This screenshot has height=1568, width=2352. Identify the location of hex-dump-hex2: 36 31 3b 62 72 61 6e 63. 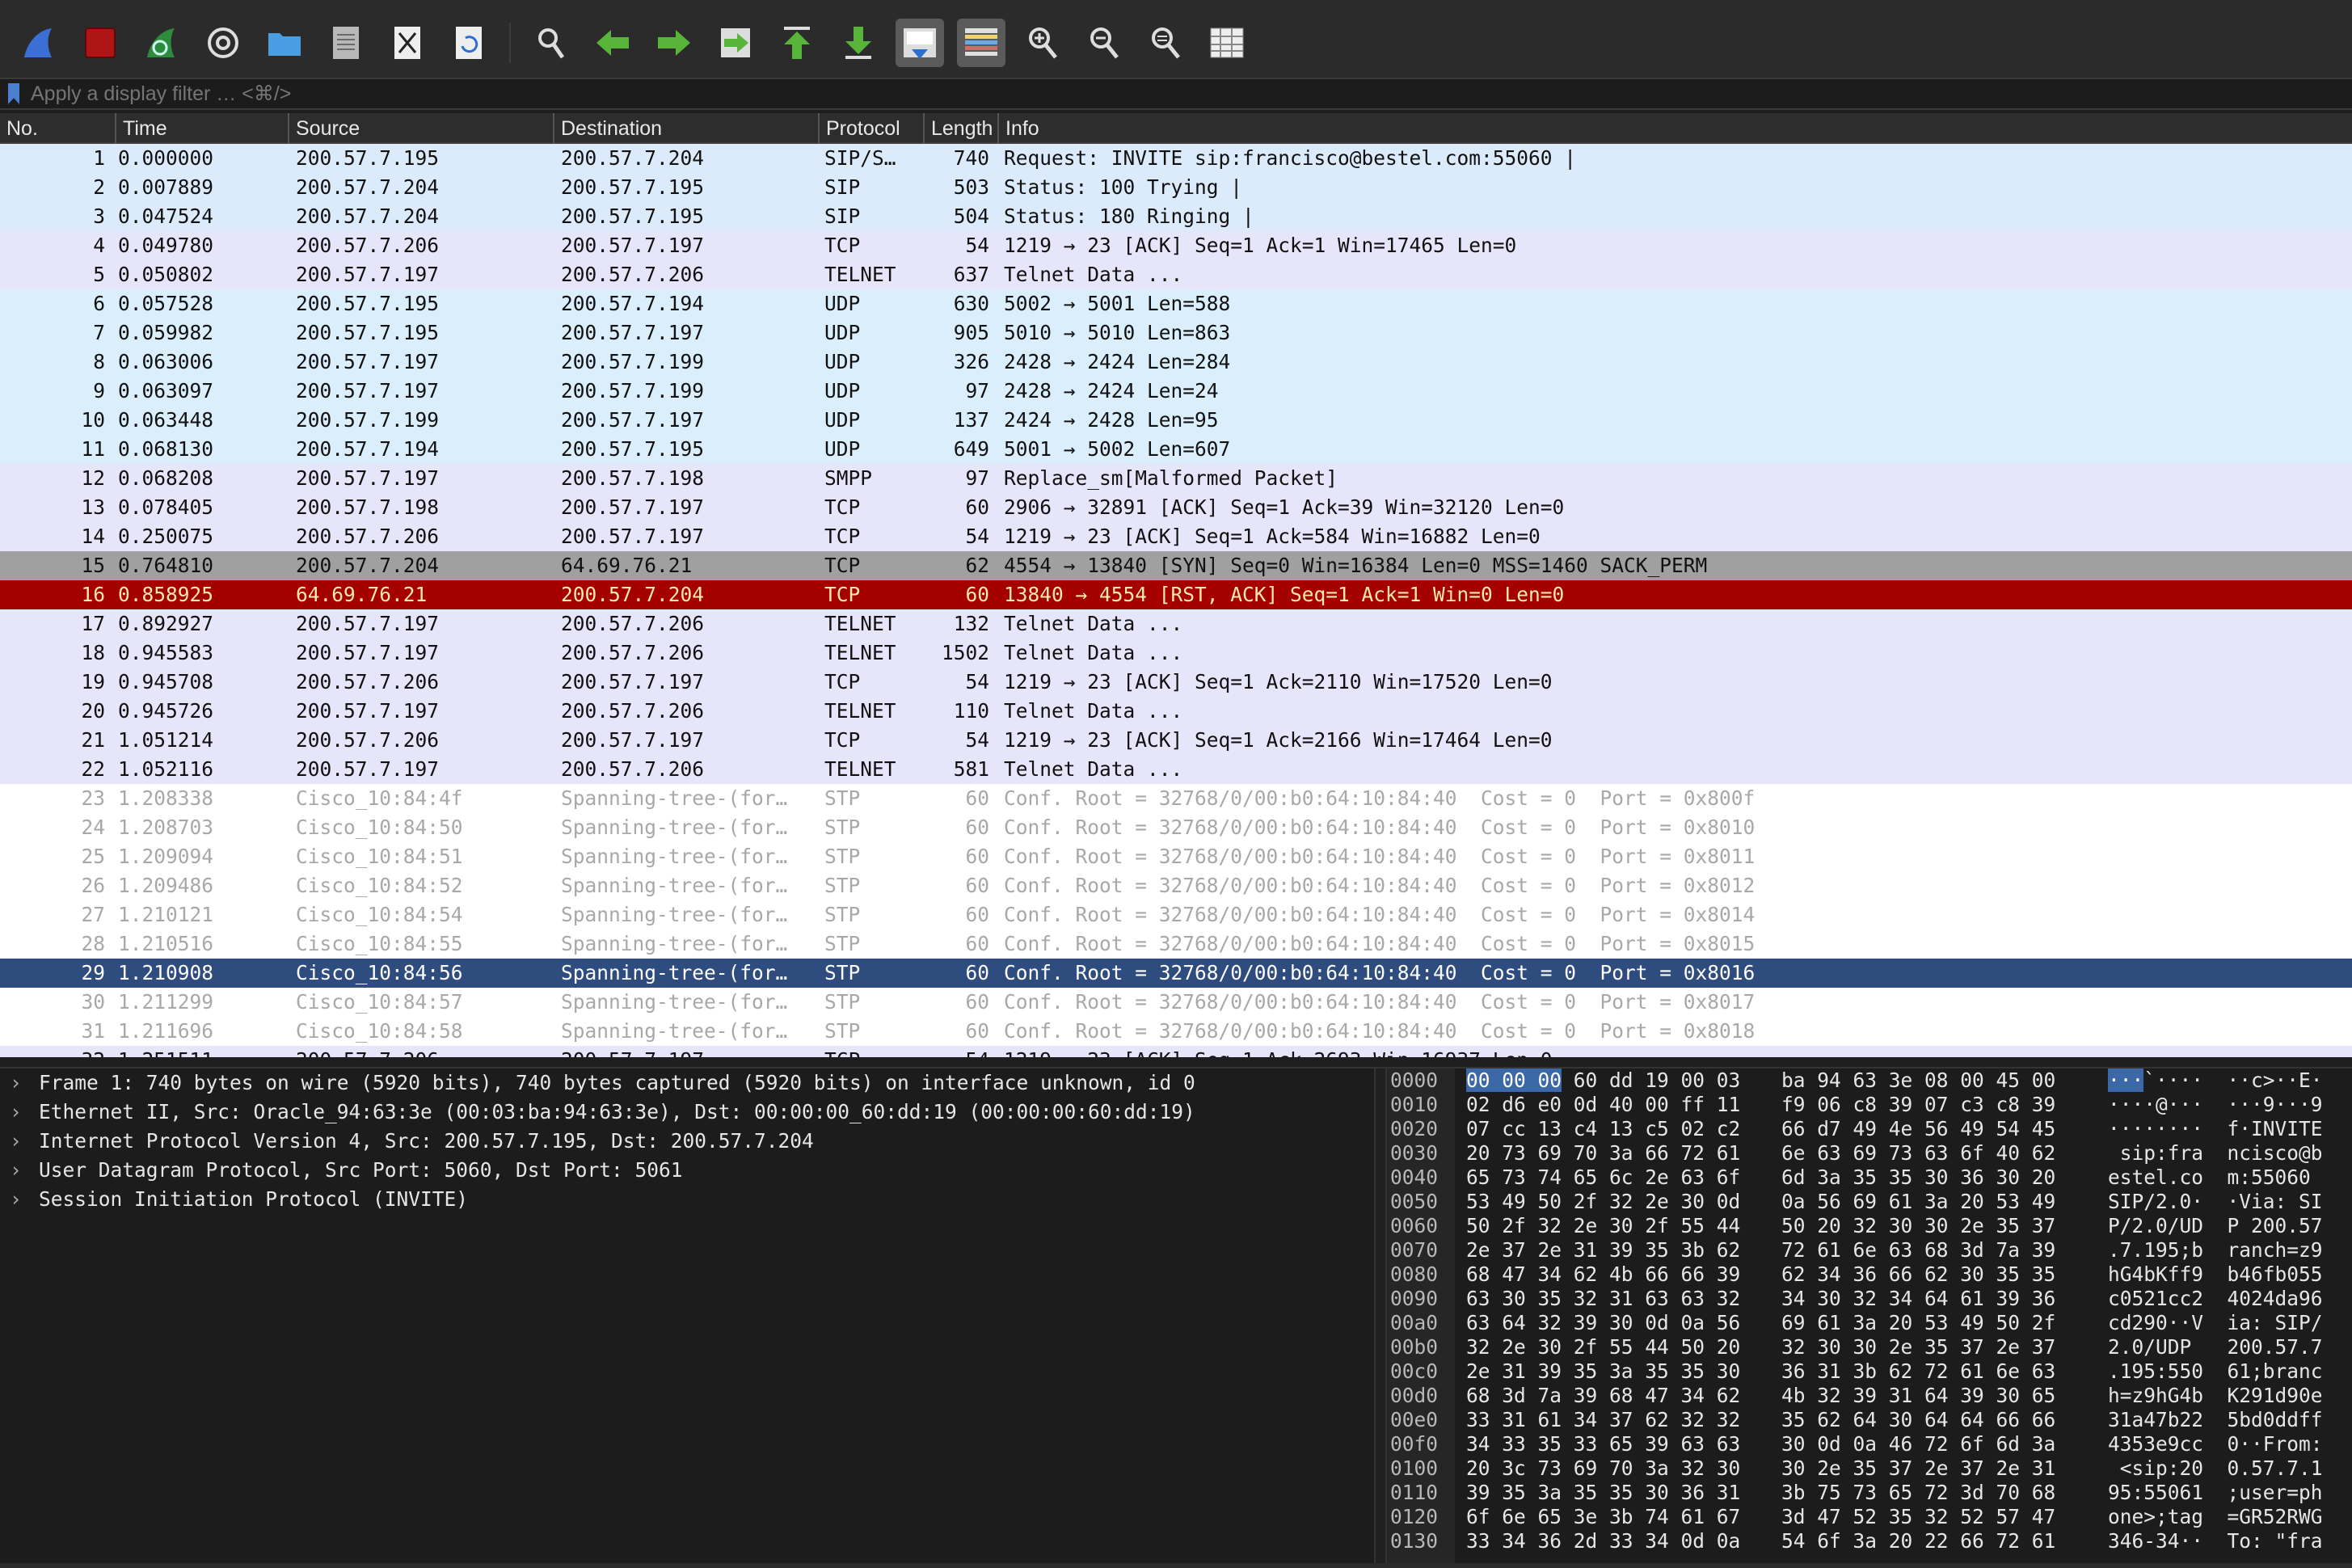
(1918, 1371).